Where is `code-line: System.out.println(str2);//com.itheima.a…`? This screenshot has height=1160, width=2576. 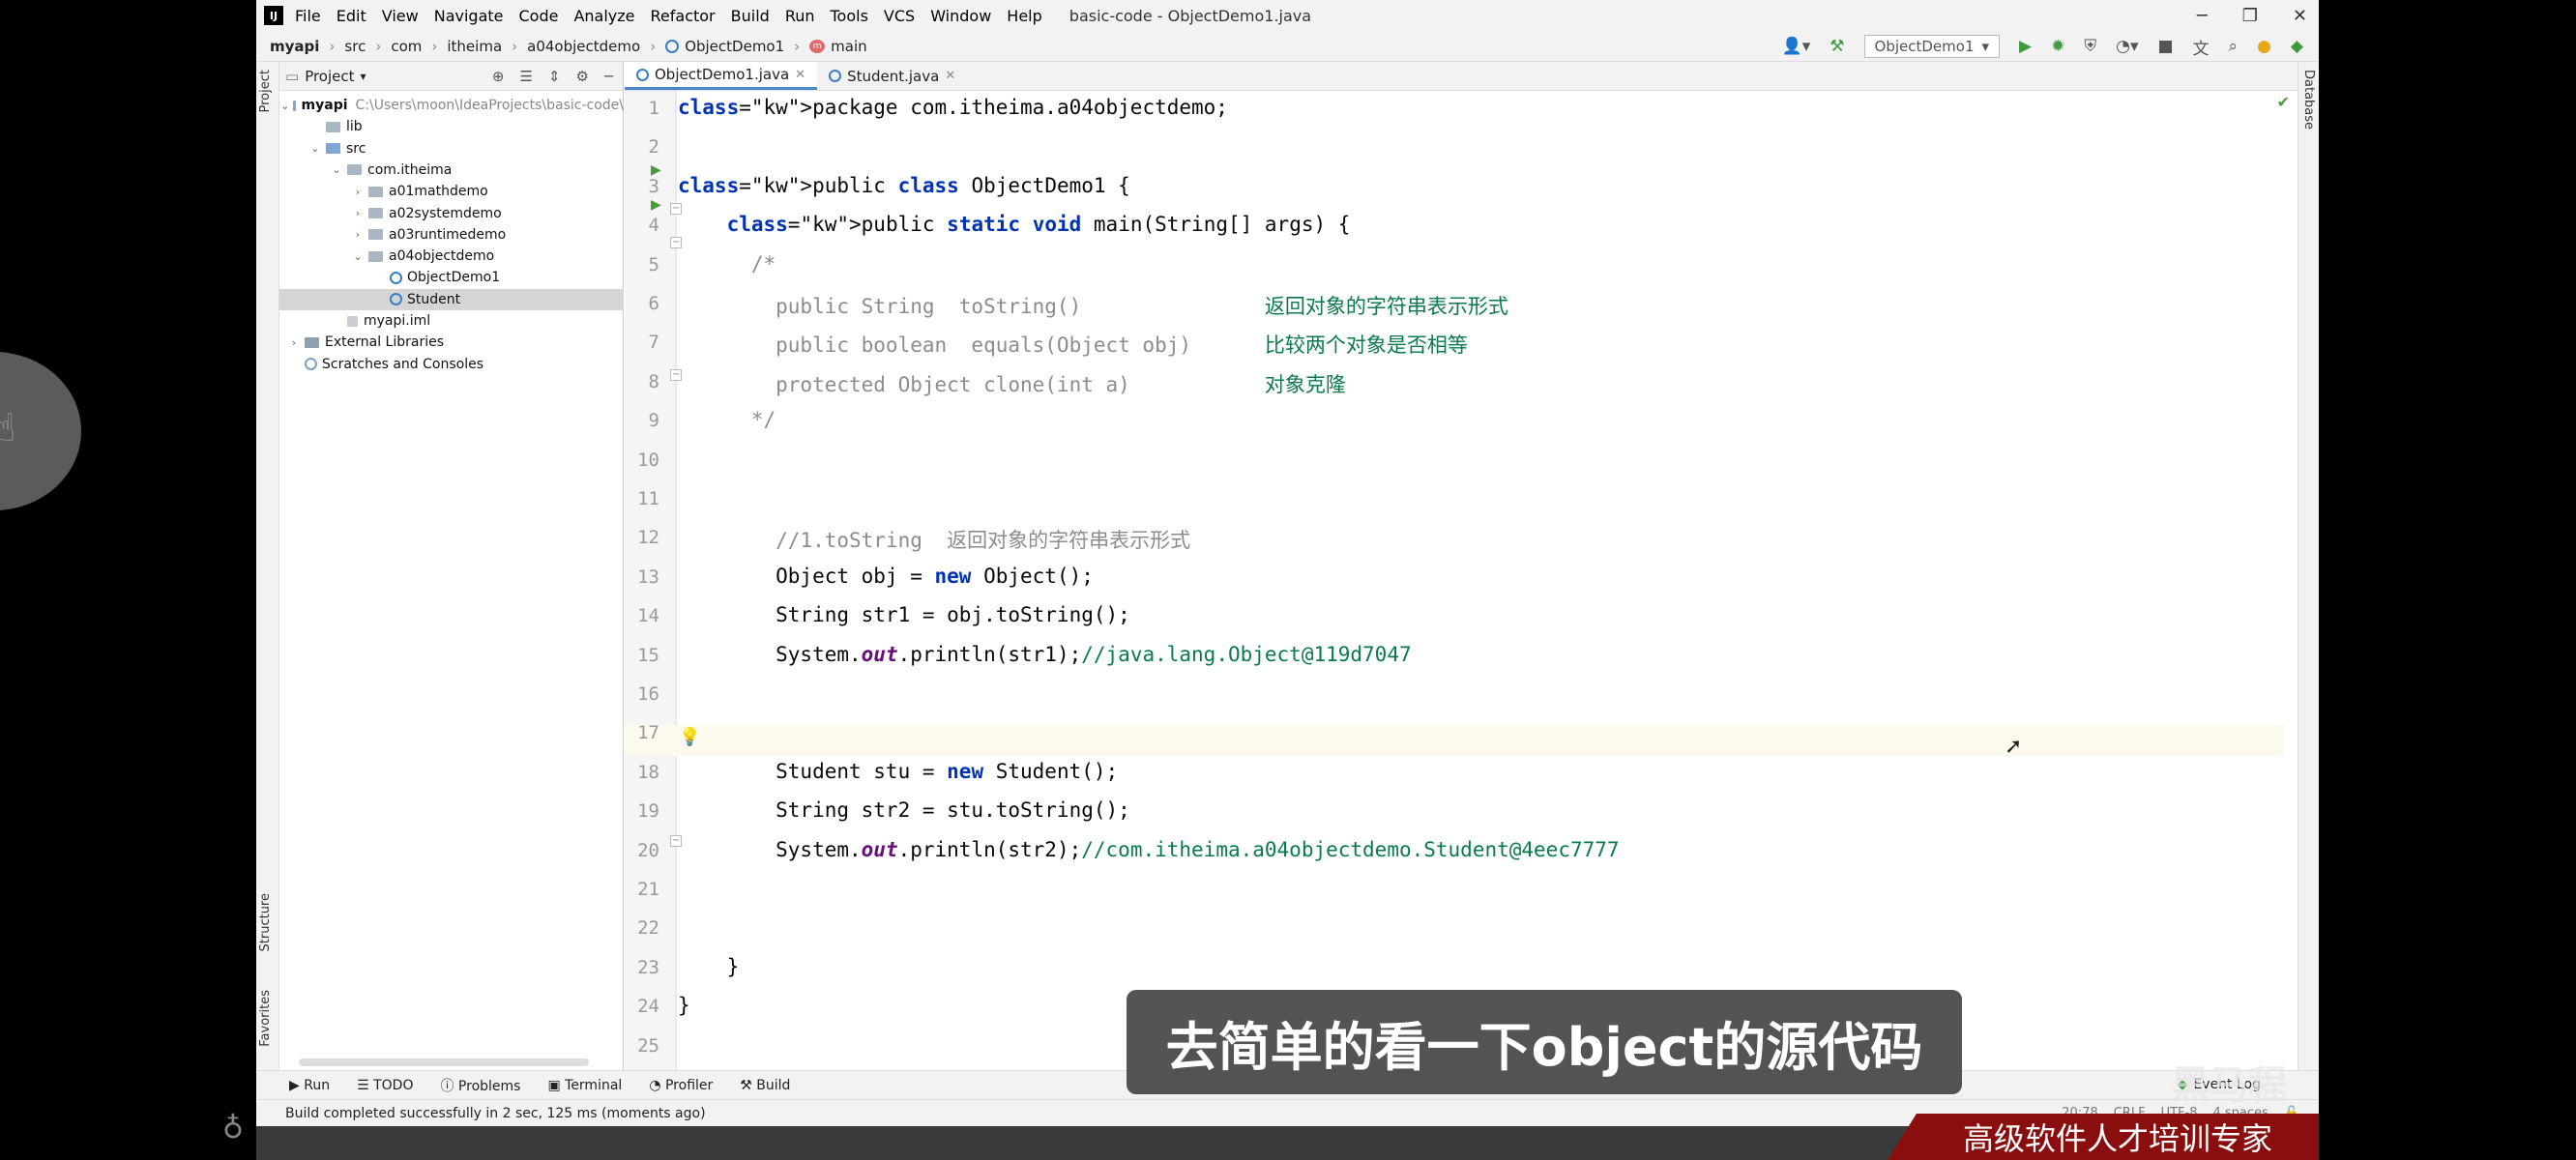 code-line: System.out.println(str2);//com.itheima.a… is located at coordinates (1148, 850).